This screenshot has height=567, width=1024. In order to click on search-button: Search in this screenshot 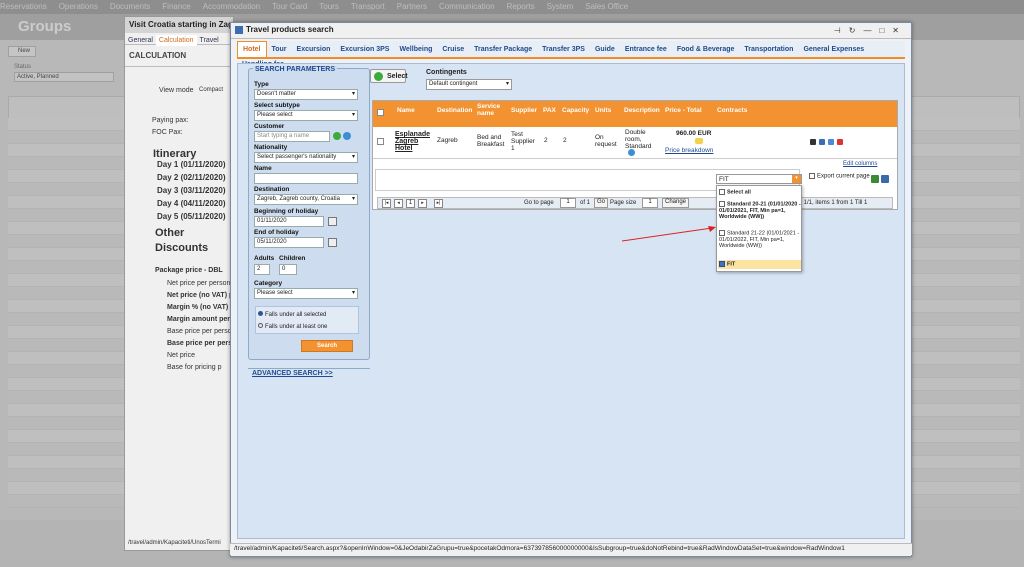, I will do `click(327, 346)`.